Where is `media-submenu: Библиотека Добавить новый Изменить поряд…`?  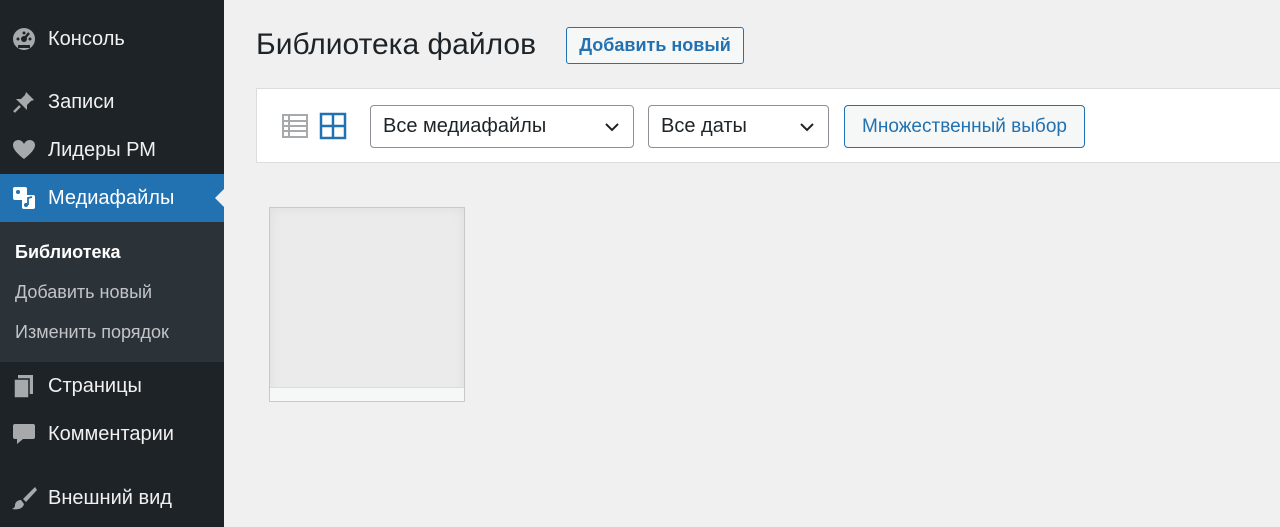
media-submenu: Библиотека Добавить новый Изменить поряд… is located at coordinates (112, 292).